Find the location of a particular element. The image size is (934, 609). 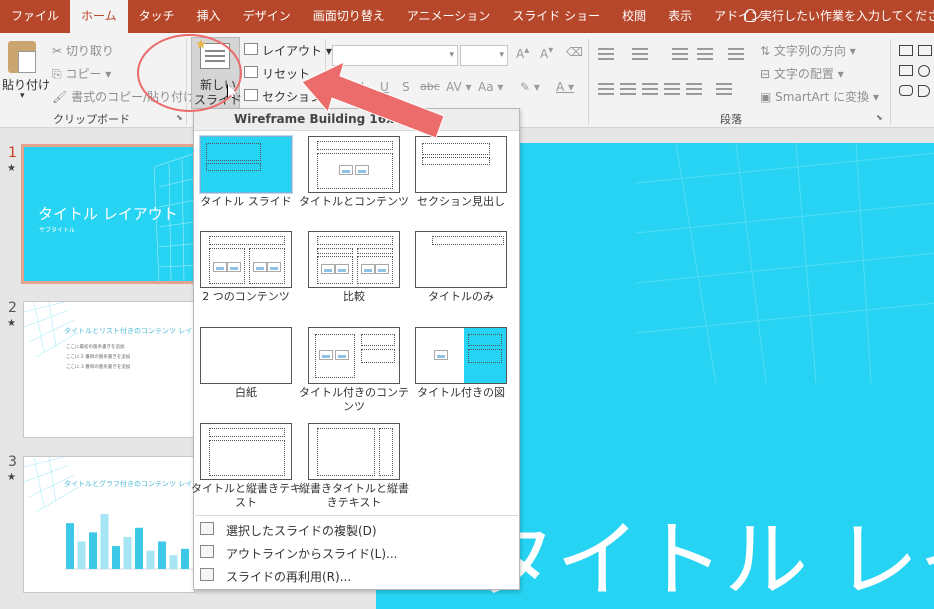

highlight-icon: ✎ ▾ is located at coordinates (530, 87).